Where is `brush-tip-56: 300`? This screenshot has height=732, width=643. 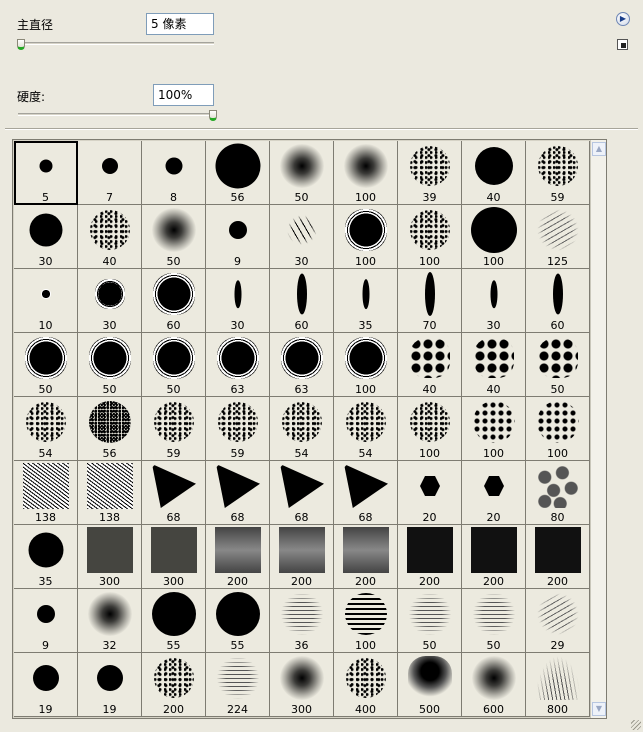
brush-tip-56: 300 is located at coordinates (174, 557).